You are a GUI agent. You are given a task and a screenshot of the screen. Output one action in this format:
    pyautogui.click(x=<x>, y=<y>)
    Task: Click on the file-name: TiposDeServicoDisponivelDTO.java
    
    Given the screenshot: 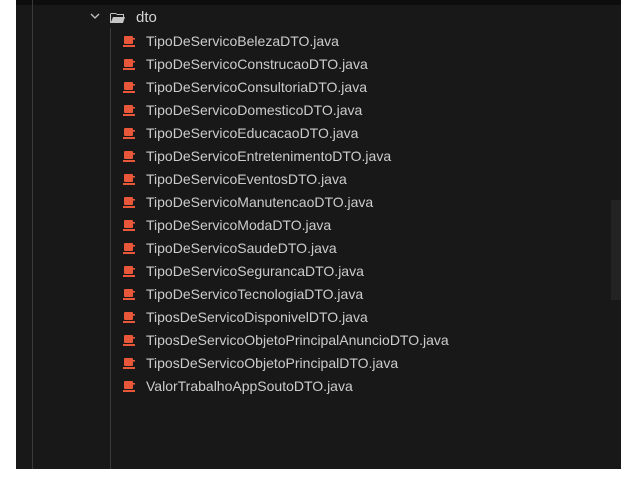 What is the action you would take?
    pyautogui.click(x=257, y=317)
    